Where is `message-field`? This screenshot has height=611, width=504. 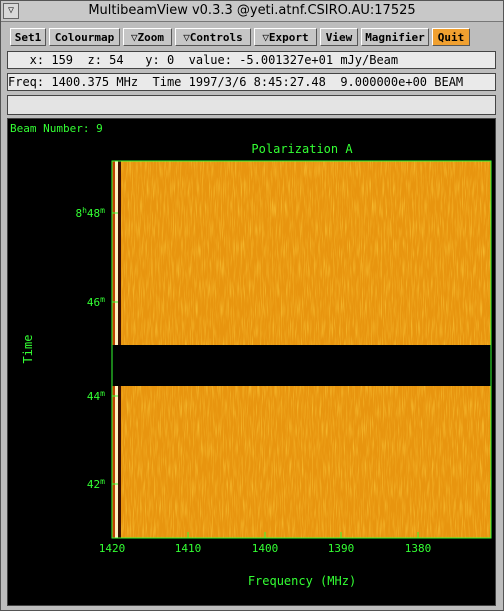 message-field is located at coordinates (251, 105).